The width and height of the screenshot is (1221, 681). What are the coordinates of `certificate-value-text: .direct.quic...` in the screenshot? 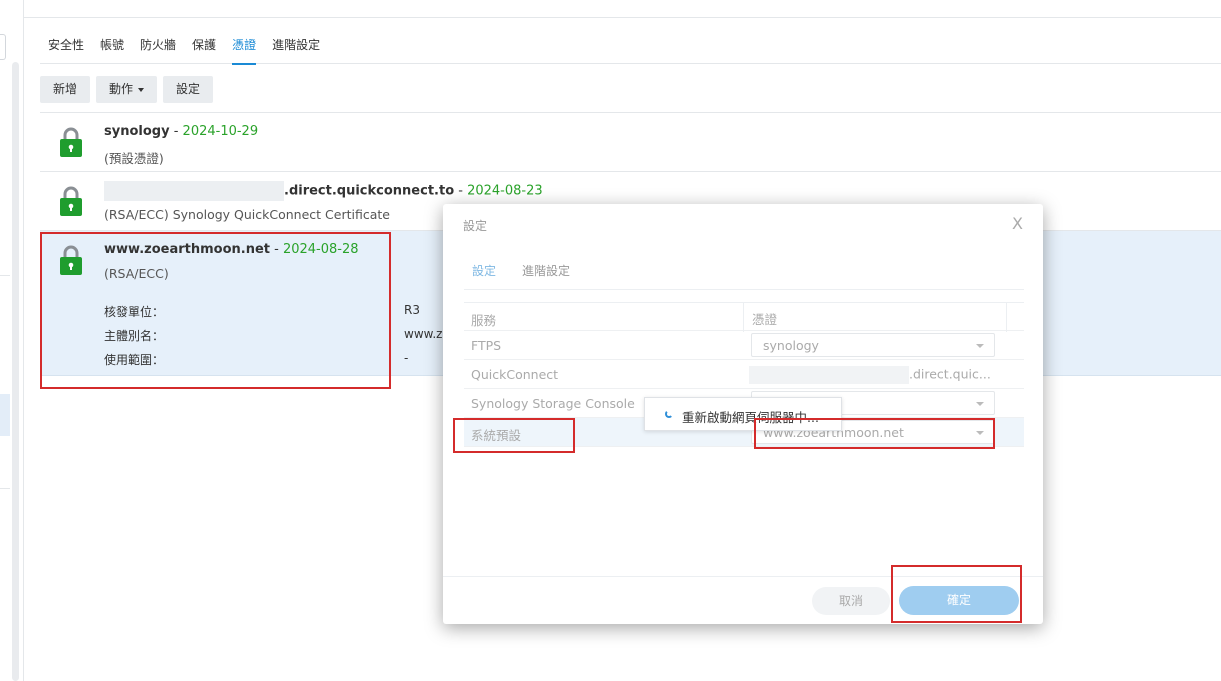 It's located at (950, 374).